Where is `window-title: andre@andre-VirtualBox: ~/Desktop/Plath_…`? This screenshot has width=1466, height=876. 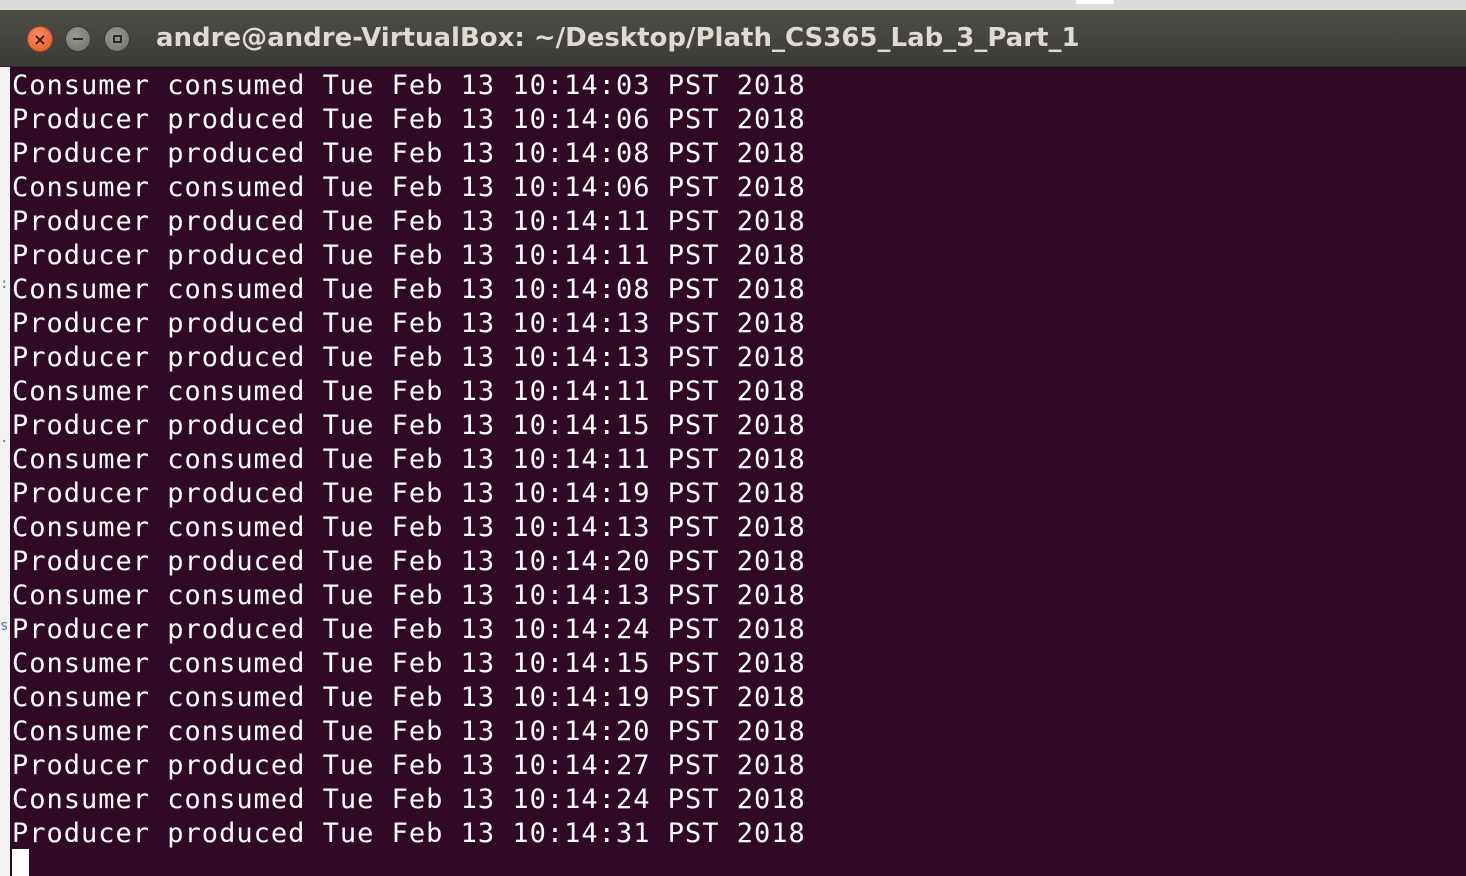 window-title: andre@andre-VirtualBox: ~/Desktop/Plath_… is located at coordinates (618, 38).